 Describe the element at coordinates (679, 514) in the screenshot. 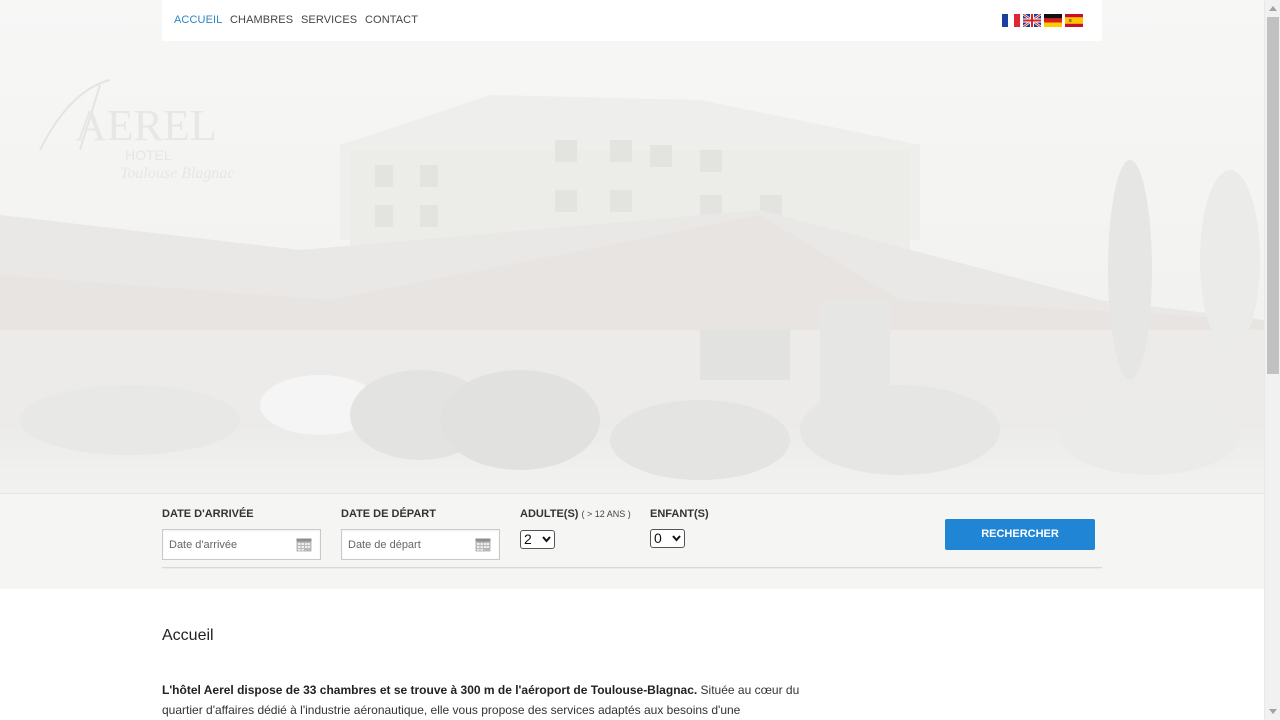

I see `children-label: ENFANT(S)` at that location.